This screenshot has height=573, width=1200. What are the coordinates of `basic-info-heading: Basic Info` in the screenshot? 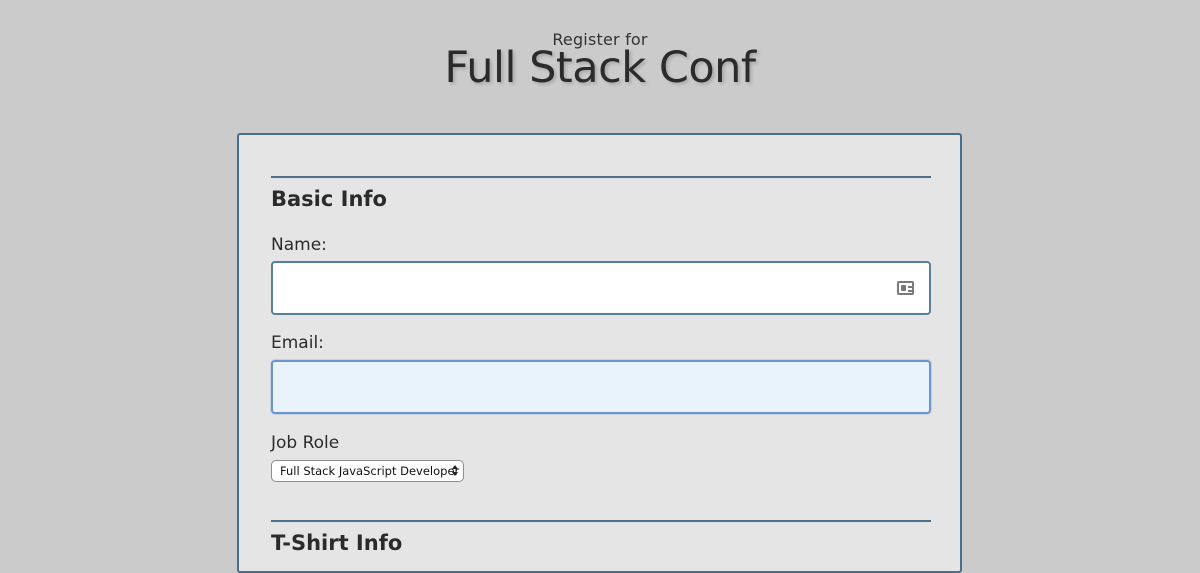 It's located at (329, 199).